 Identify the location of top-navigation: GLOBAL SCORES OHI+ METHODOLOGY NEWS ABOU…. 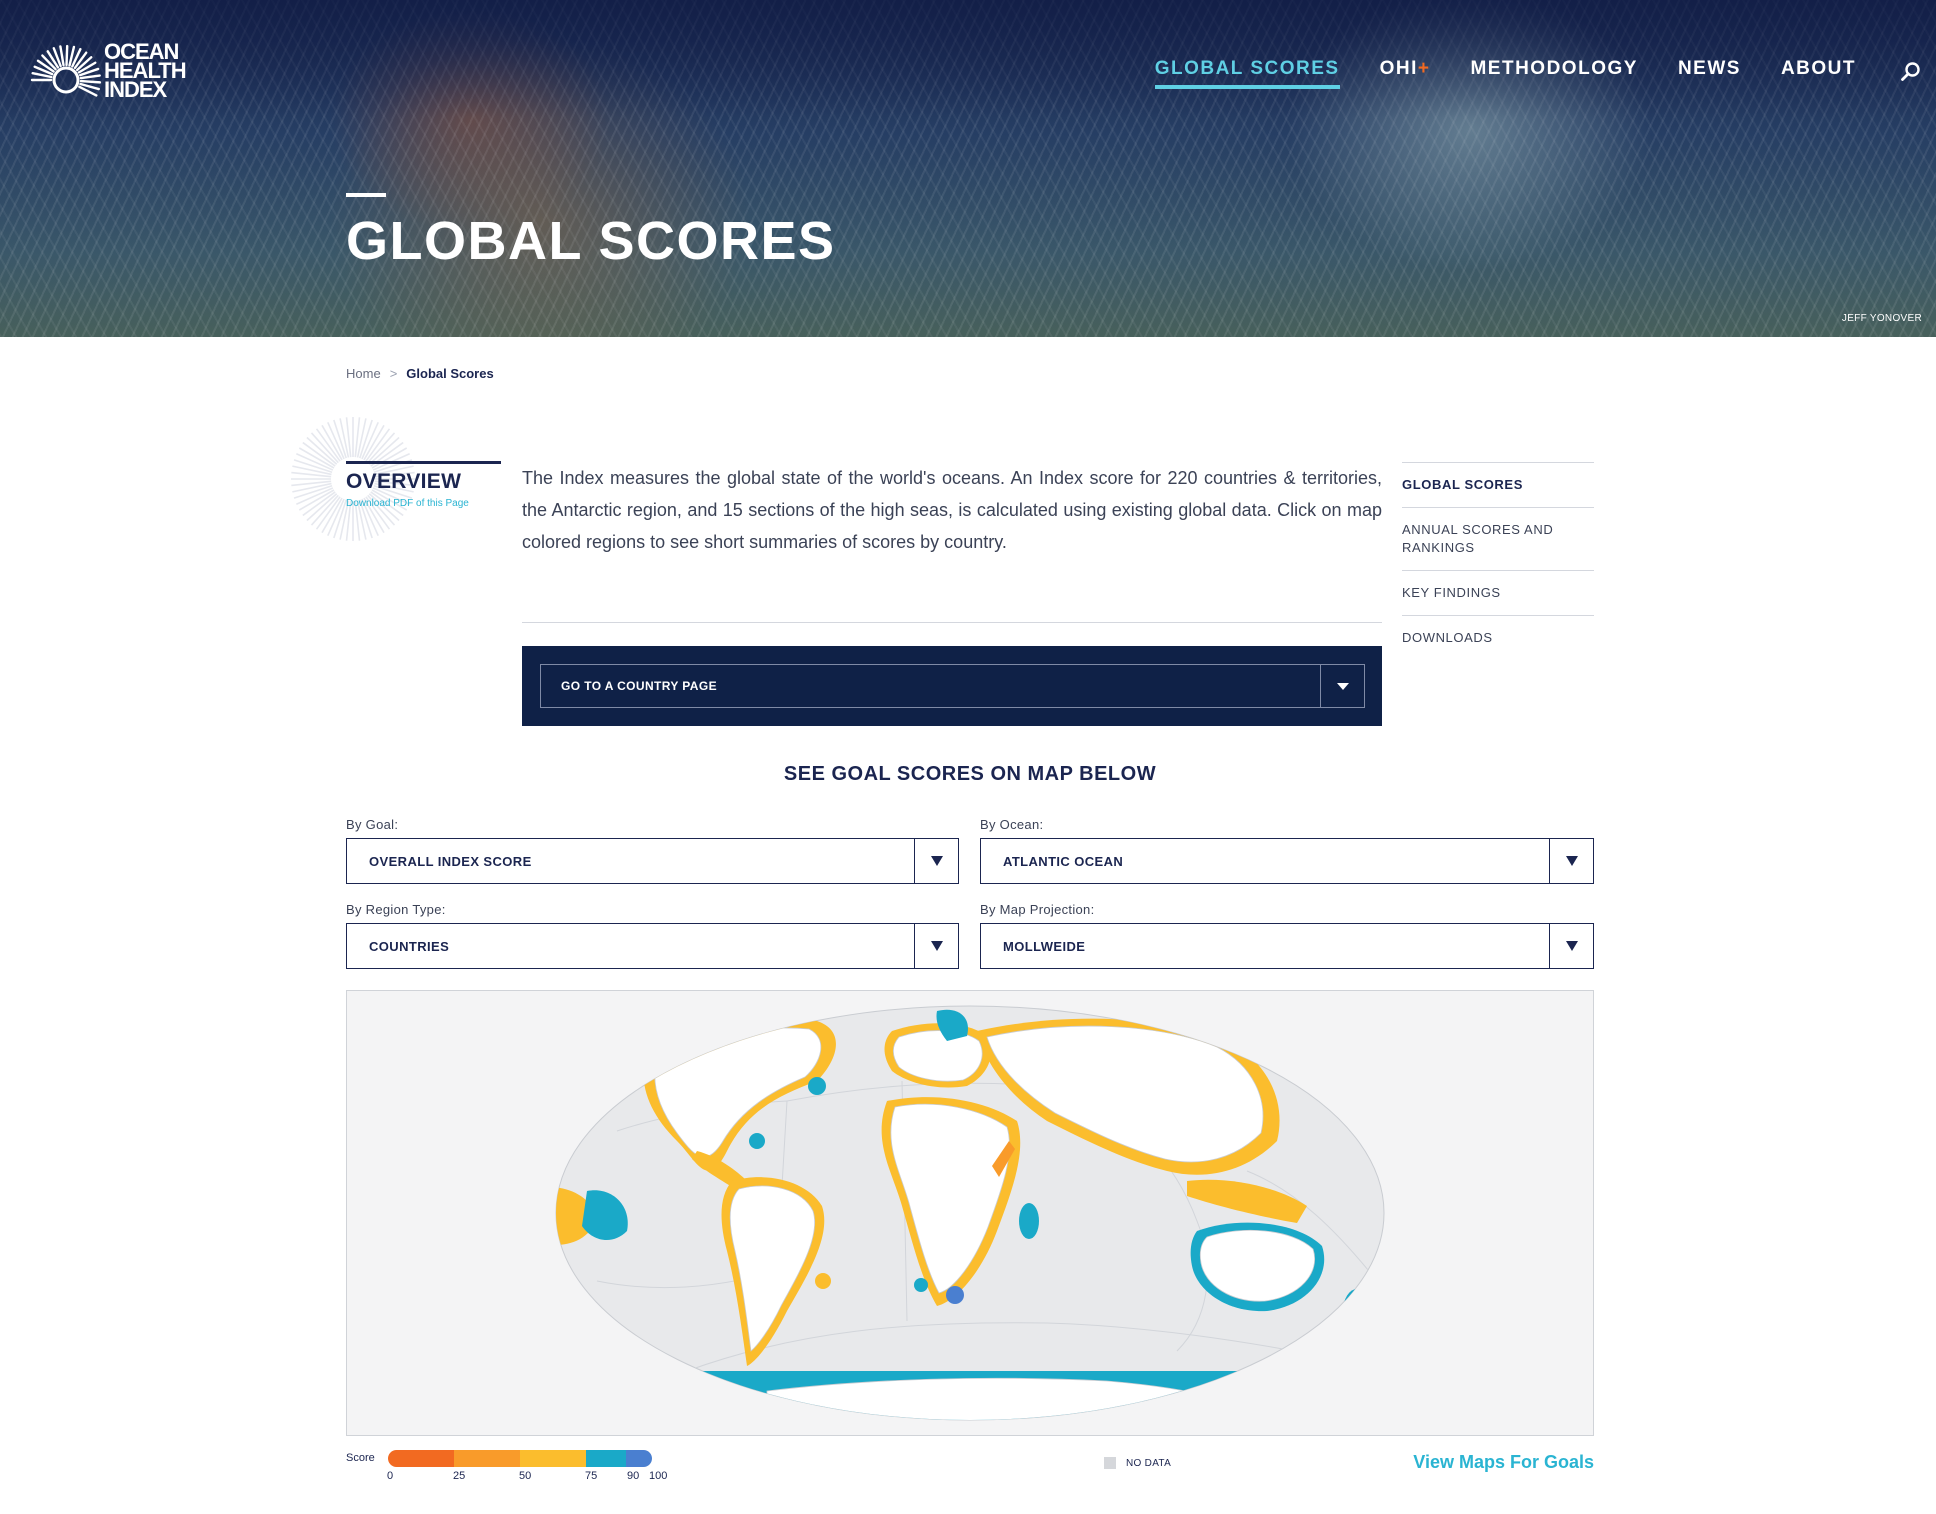
(1518, 73).